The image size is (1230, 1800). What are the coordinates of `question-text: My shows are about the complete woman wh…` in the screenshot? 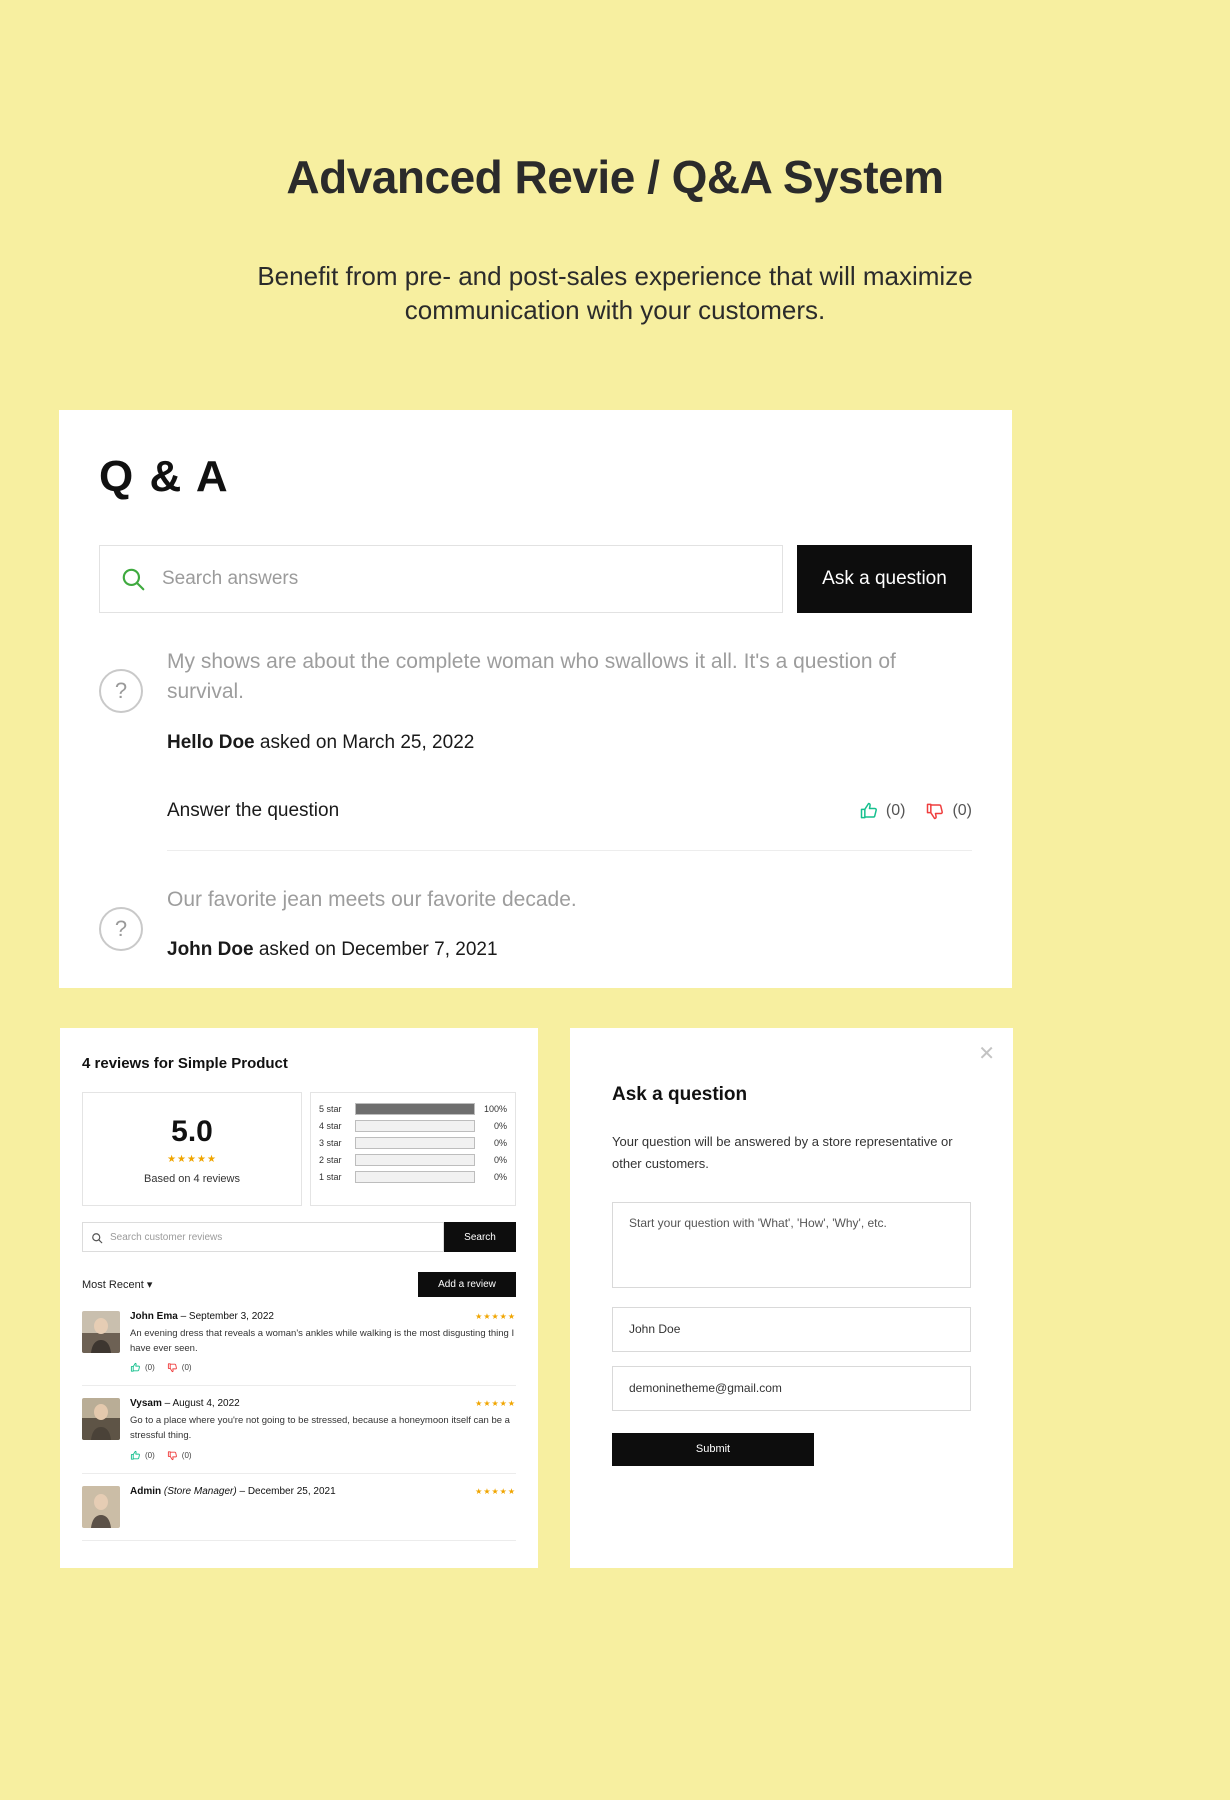 It's located at (531, 677).